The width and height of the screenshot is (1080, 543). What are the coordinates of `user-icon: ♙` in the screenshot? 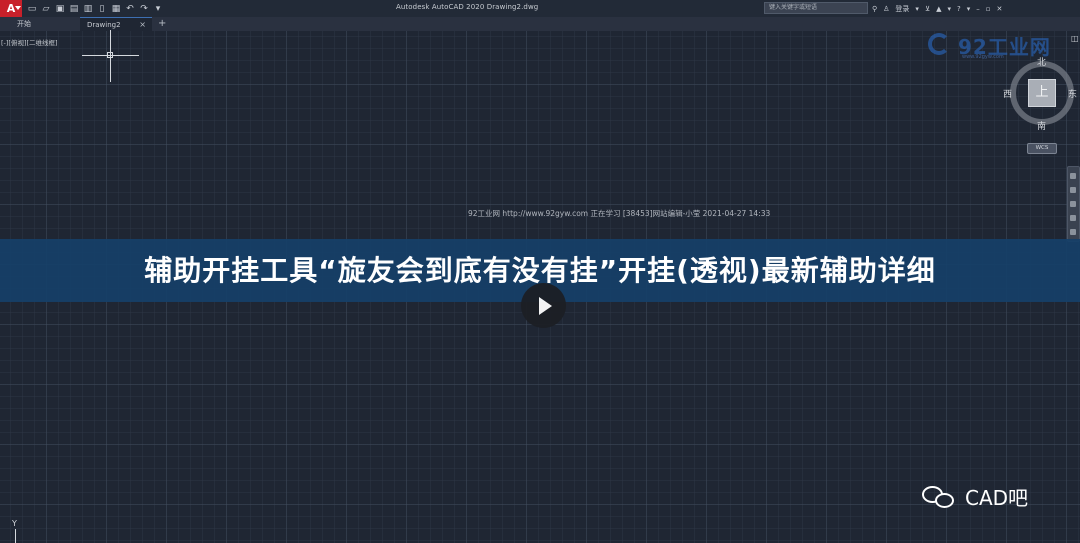 It's located at (886, 9).